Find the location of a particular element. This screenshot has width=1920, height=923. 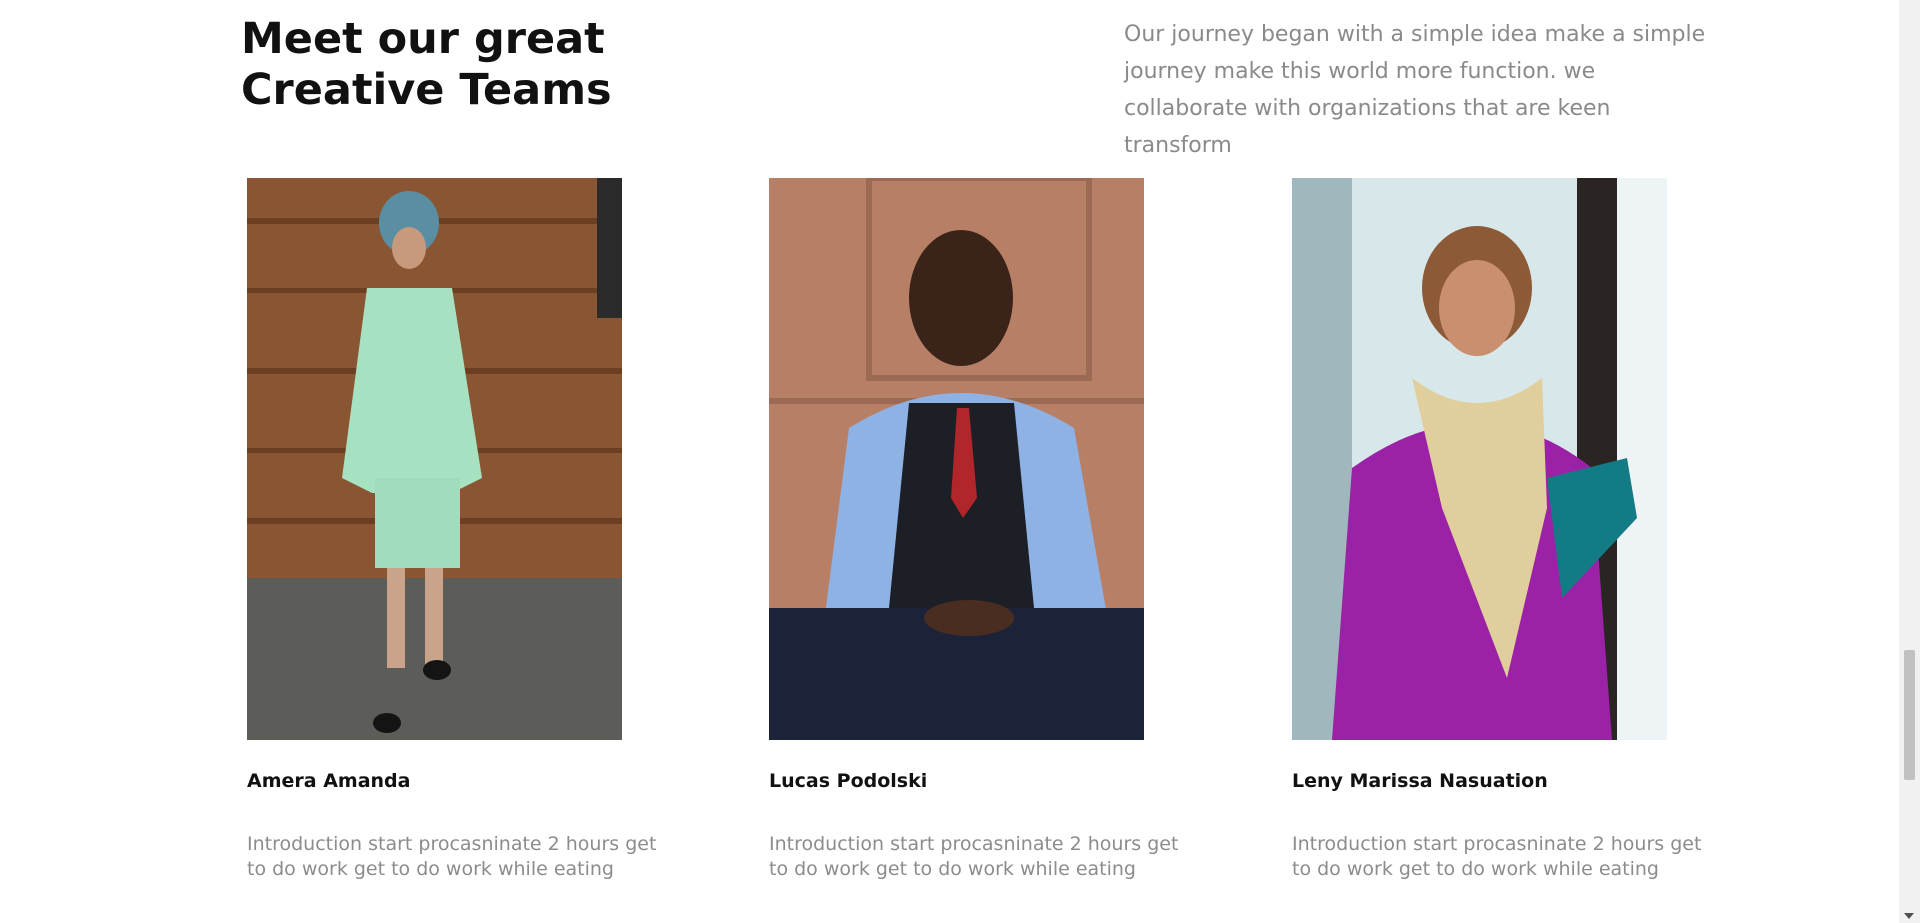

team-member-name: Lucas Podolski is located at coordinates (848, 781).